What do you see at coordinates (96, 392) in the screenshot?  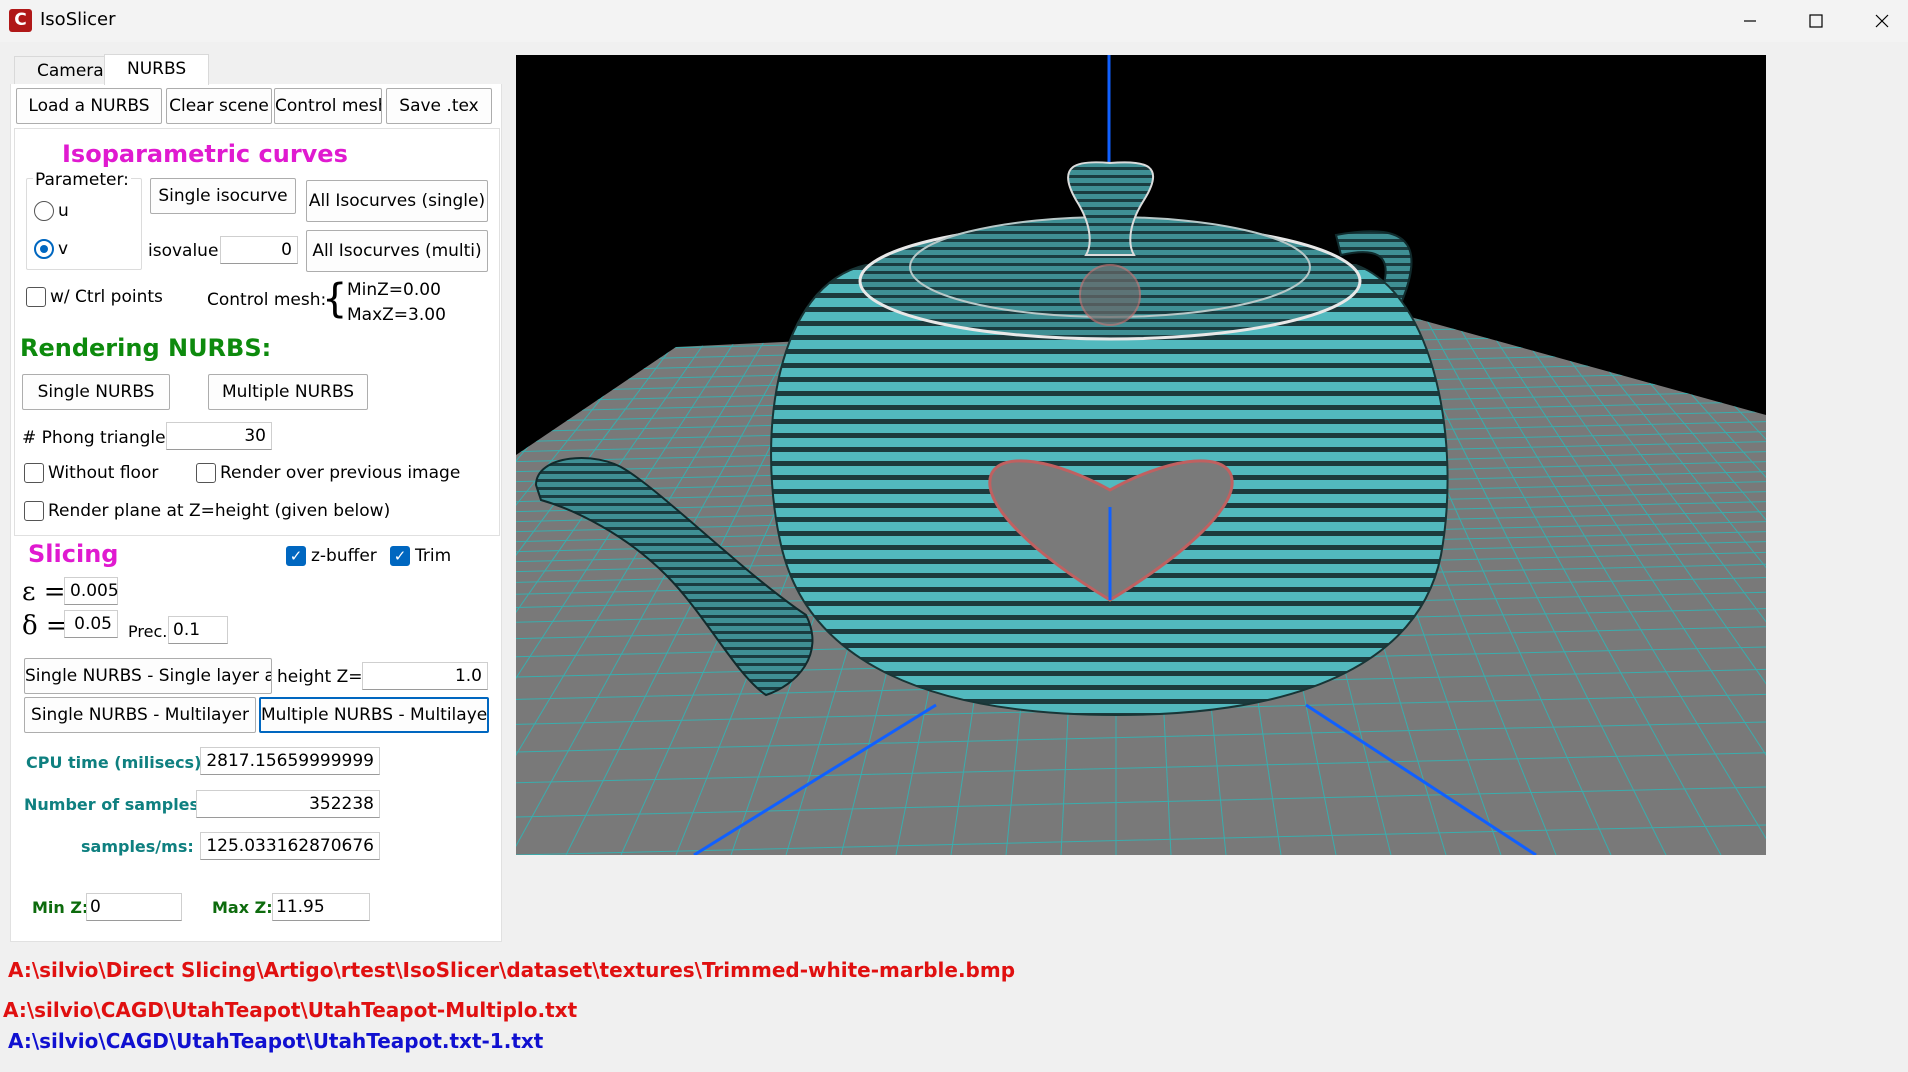 I see `single-nurbs-button: Single NURBS` at bounding box center [96, 392].